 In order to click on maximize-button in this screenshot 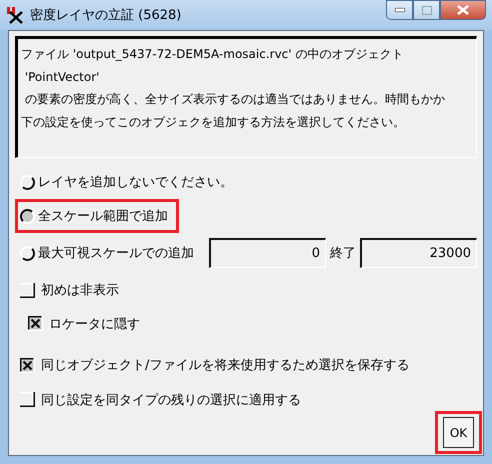, I will do `click(426, 10)`.